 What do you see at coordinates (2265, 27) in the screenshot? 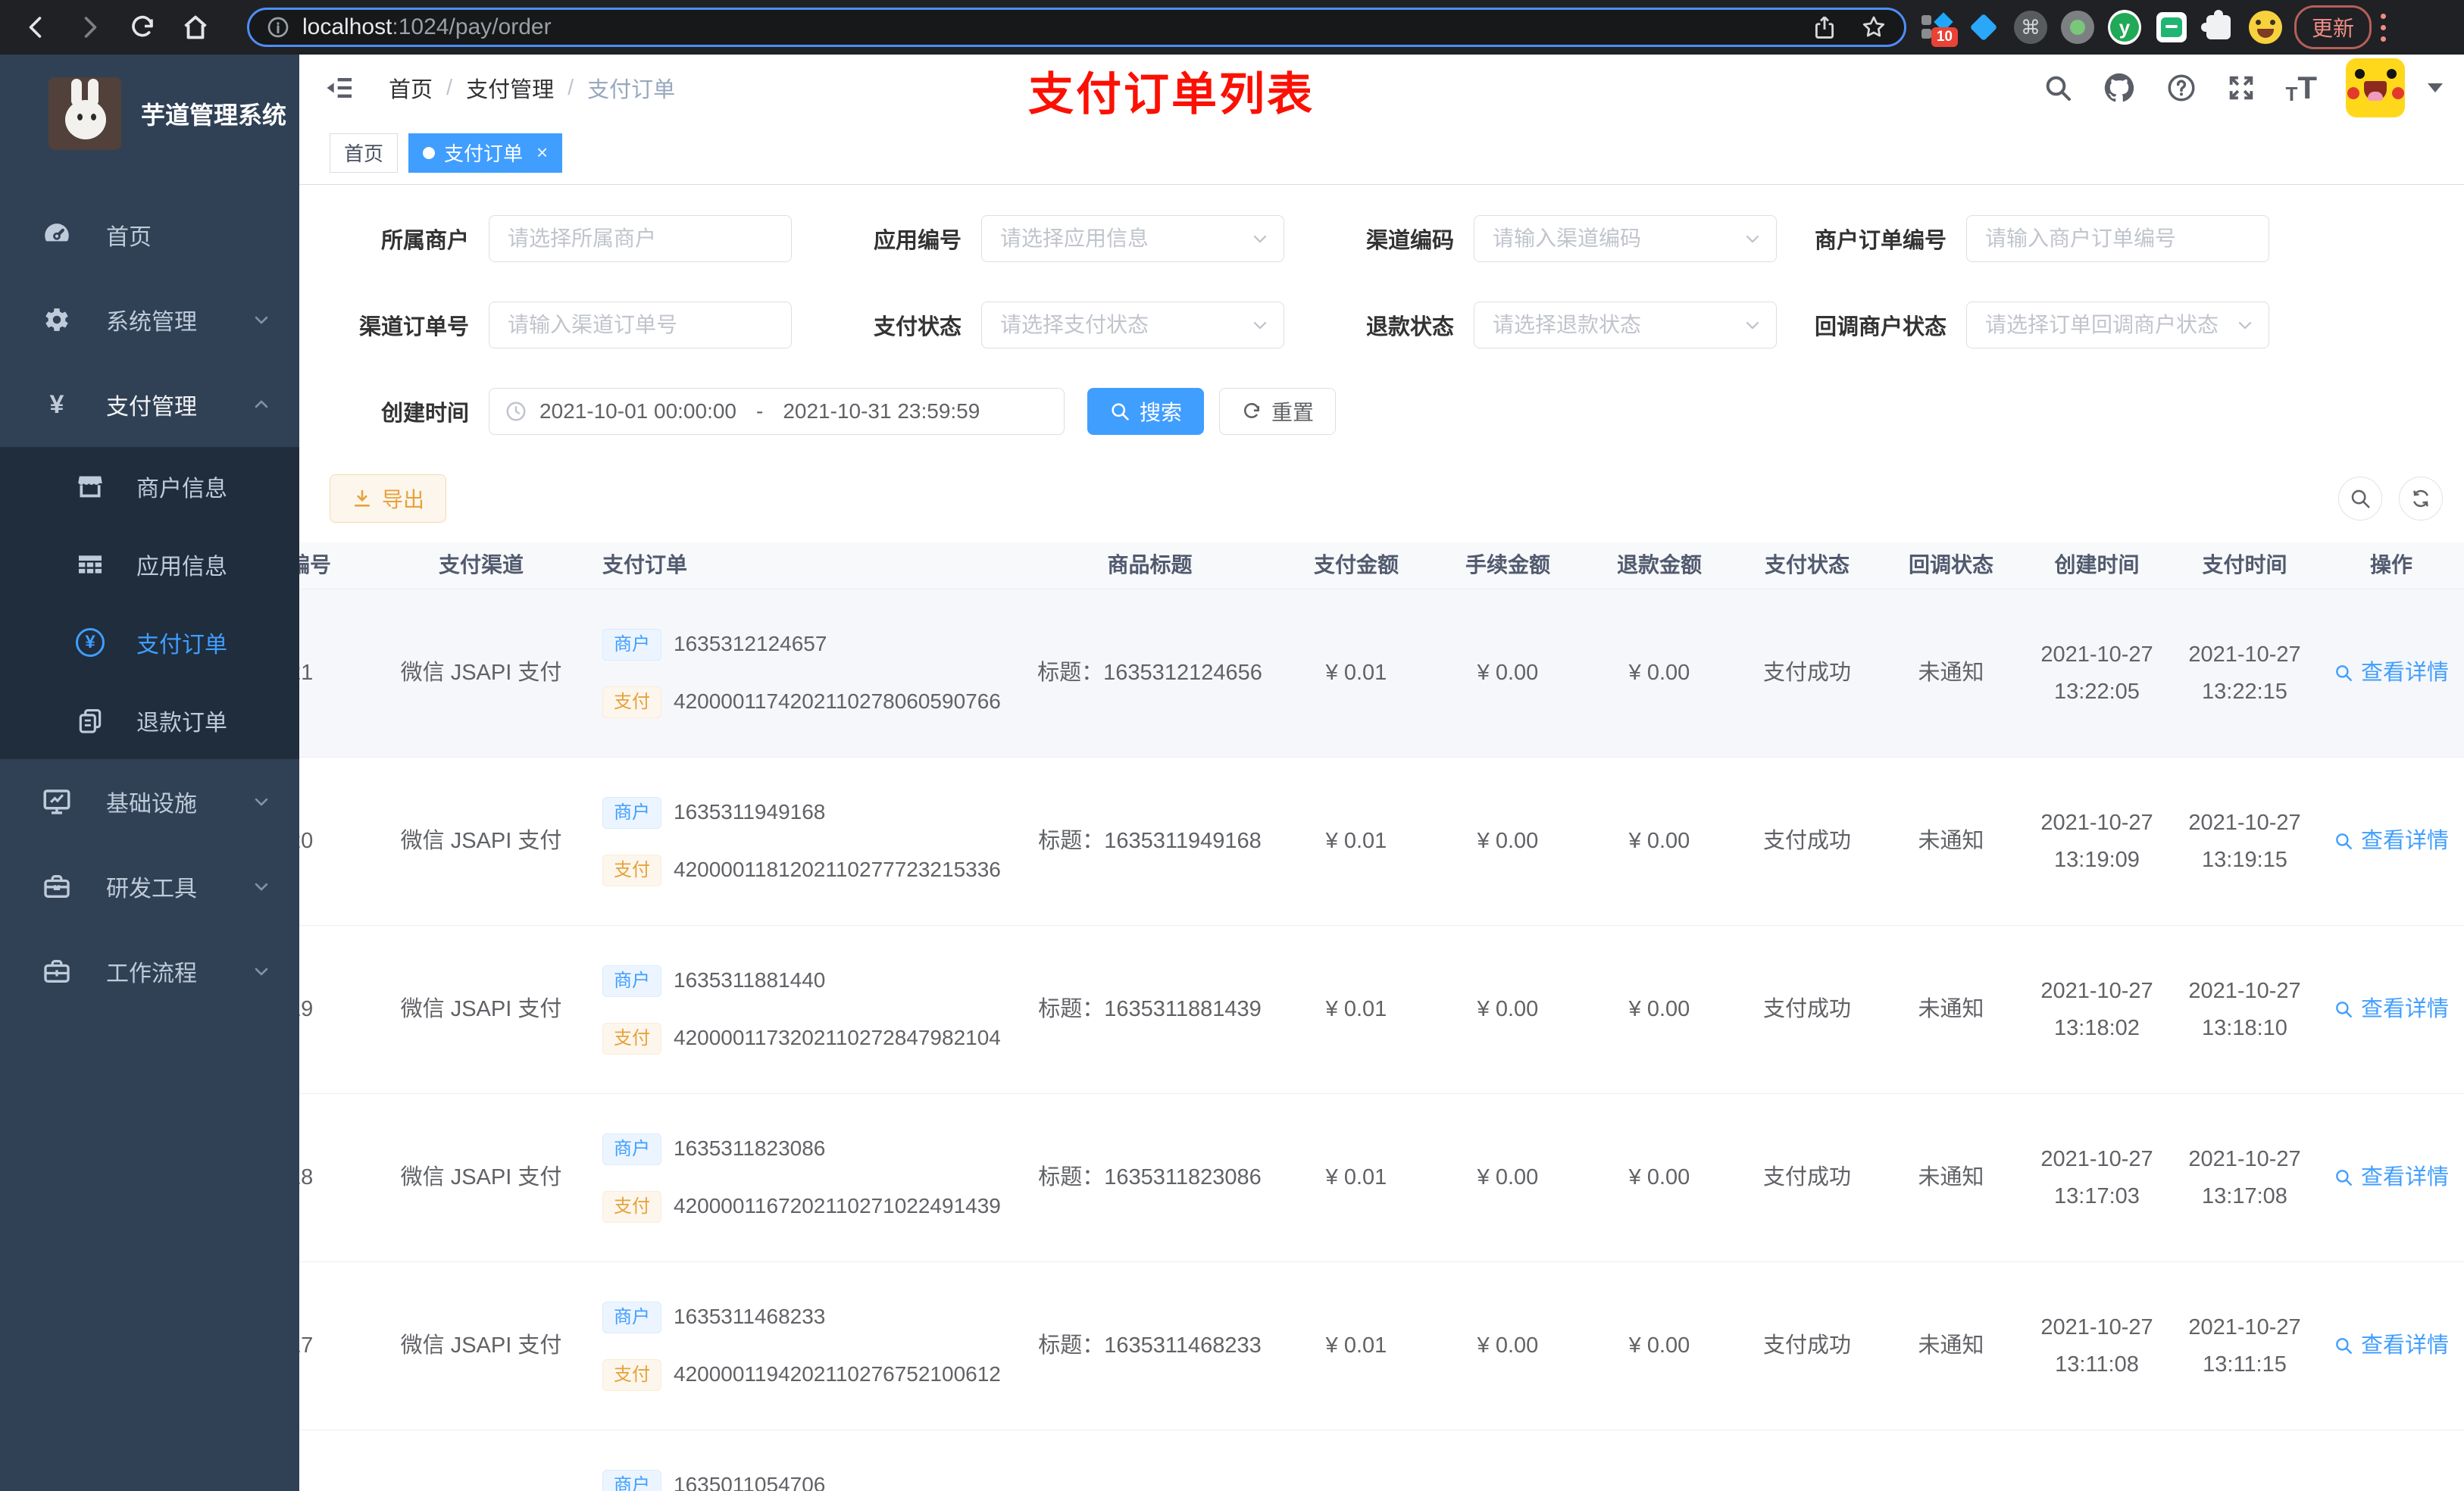
I see `profile-emoji-icon` at bounding box center [2265, 27].